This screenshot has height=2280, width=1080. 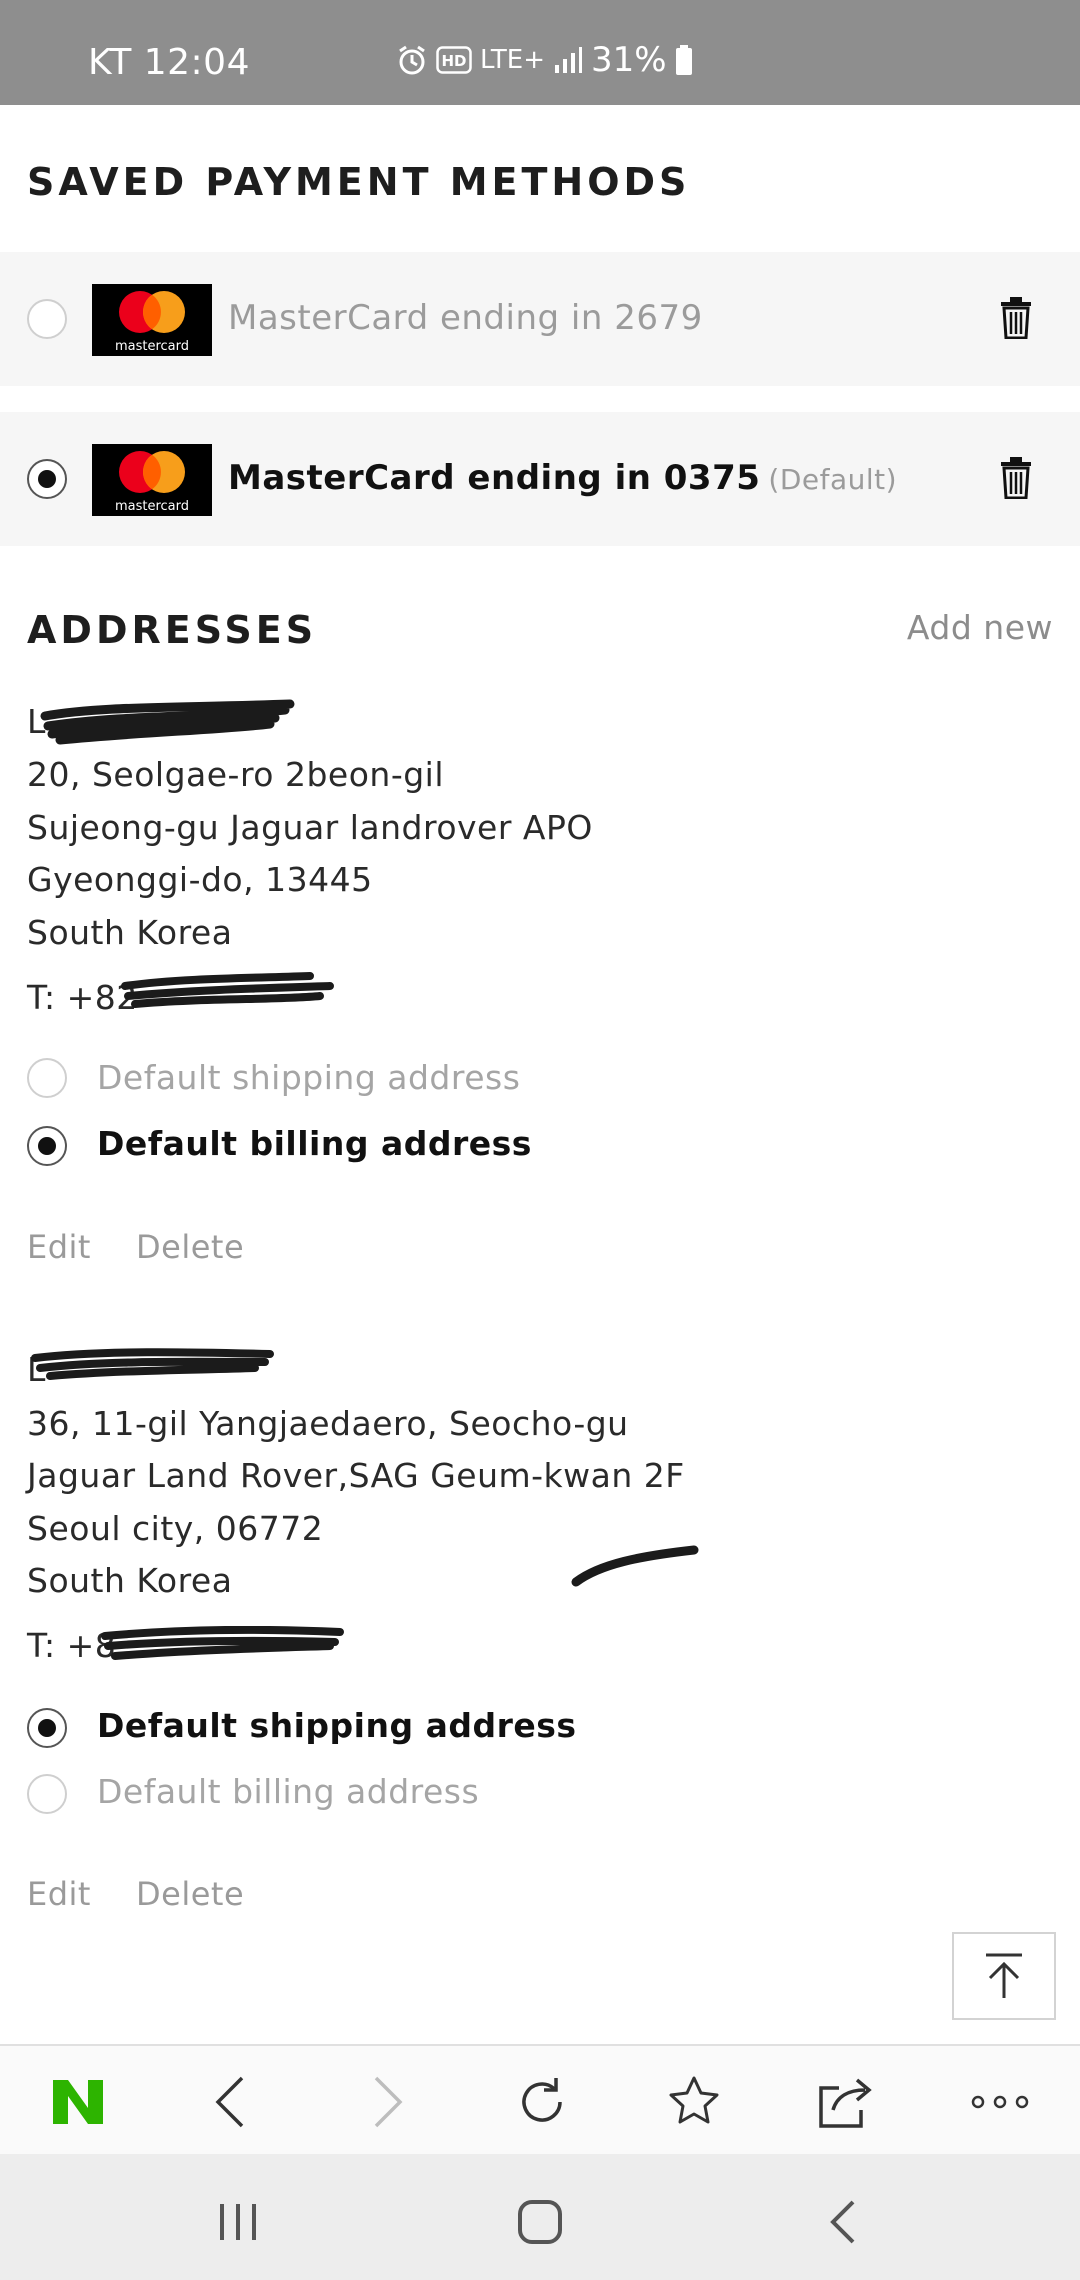 I want to click on card-label-0375: MasterCard ending in 0375 (Default), so click(x=562, y=478).